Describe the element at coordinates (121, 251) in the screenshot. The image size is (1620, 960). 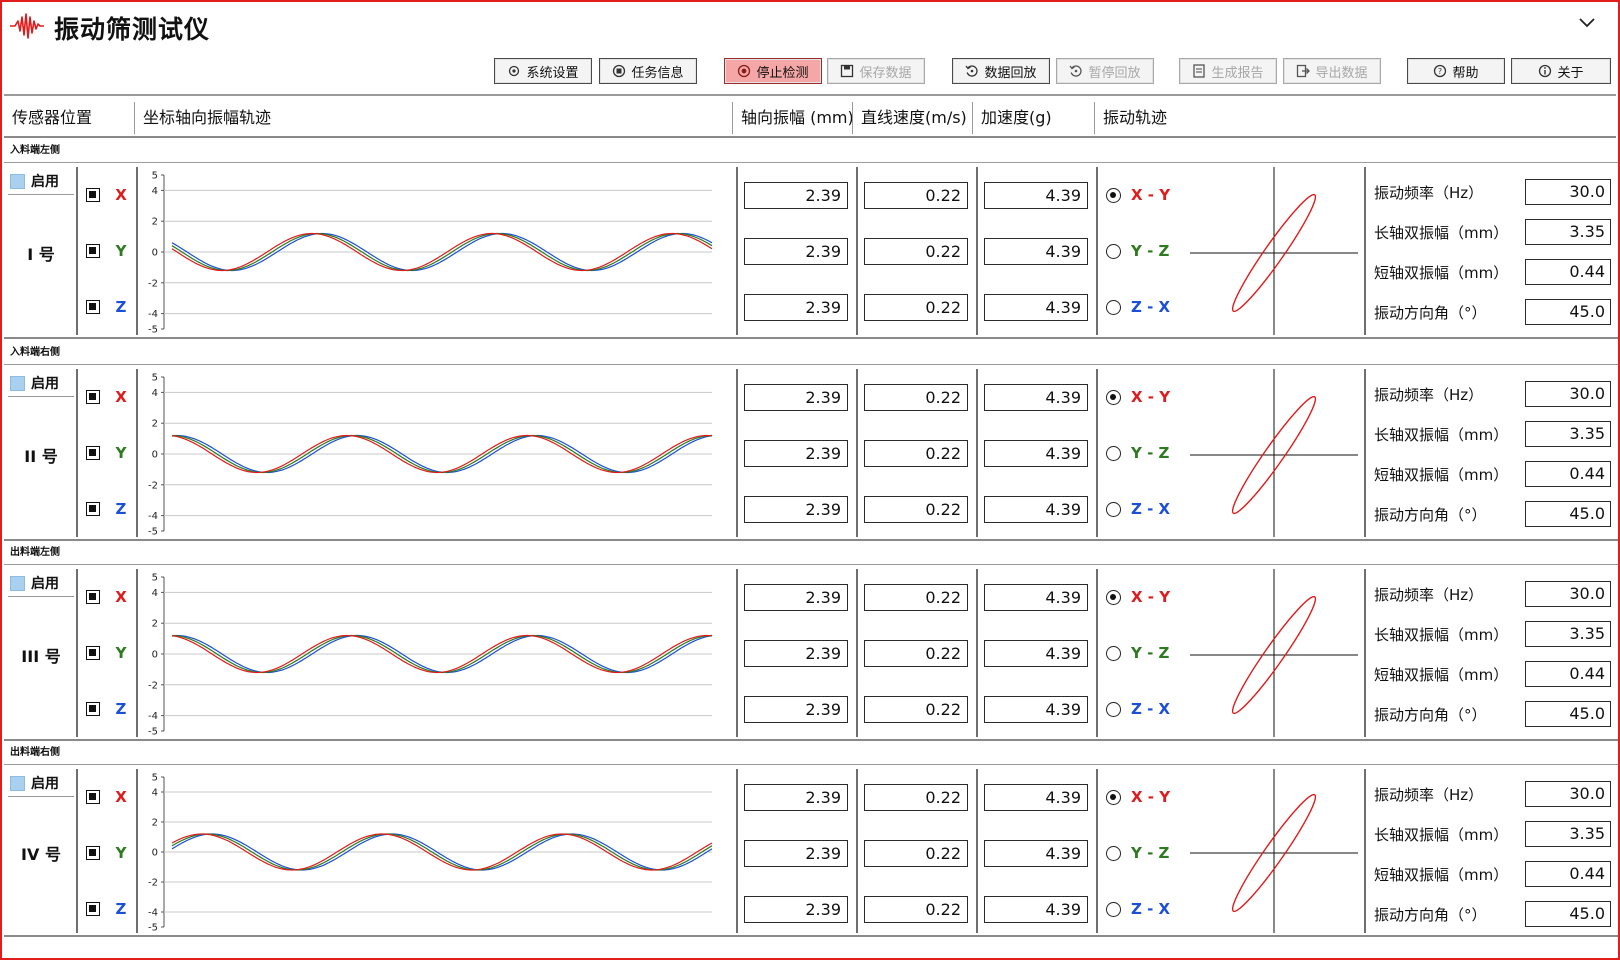
I see `axis-y-label: Y` at that location.